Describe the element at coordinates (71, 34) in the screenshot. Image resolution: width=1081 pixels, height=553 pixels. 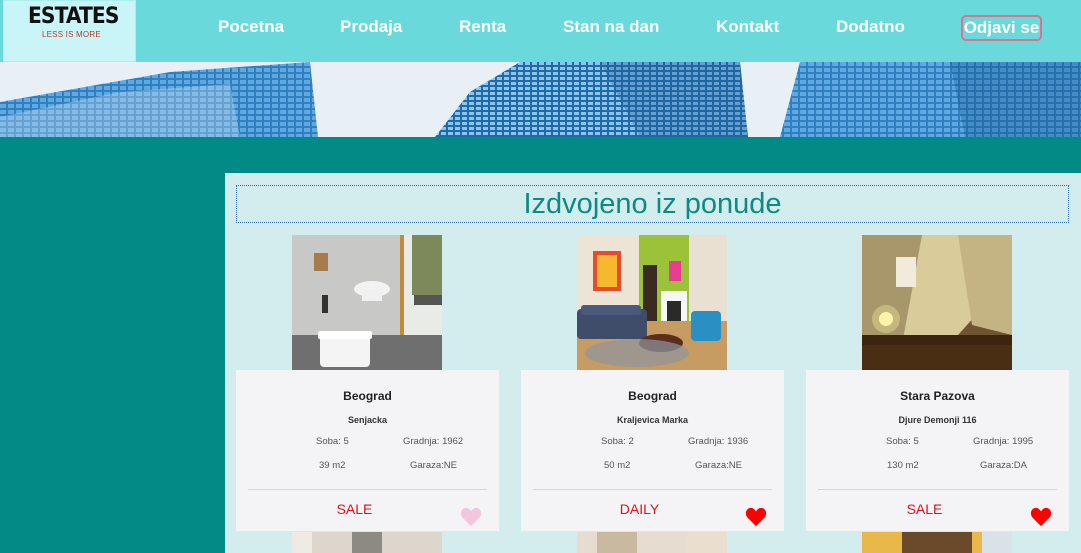
I see `logo-tagline: LESS IS MORE` at that location.